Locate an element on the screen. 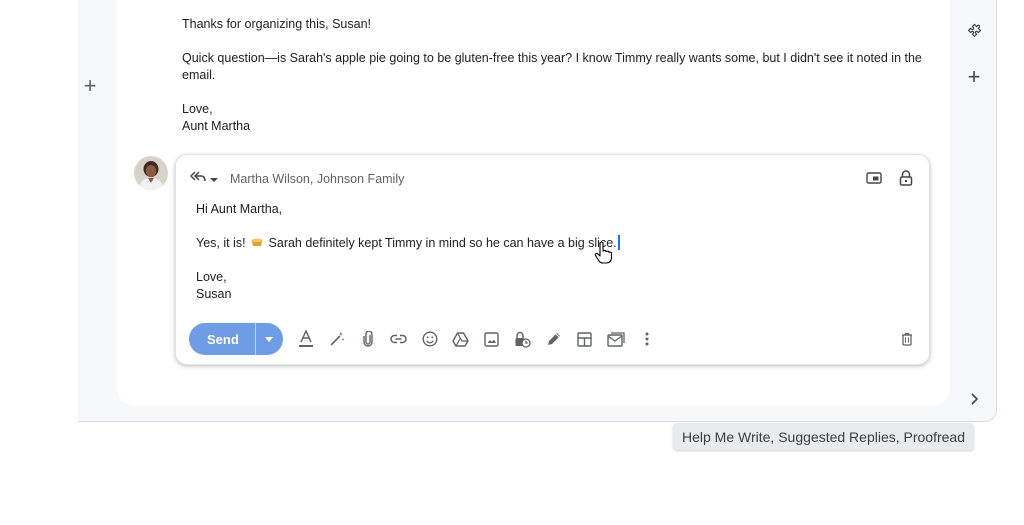  chevron-right-icon is located at coordinates (974, 399).